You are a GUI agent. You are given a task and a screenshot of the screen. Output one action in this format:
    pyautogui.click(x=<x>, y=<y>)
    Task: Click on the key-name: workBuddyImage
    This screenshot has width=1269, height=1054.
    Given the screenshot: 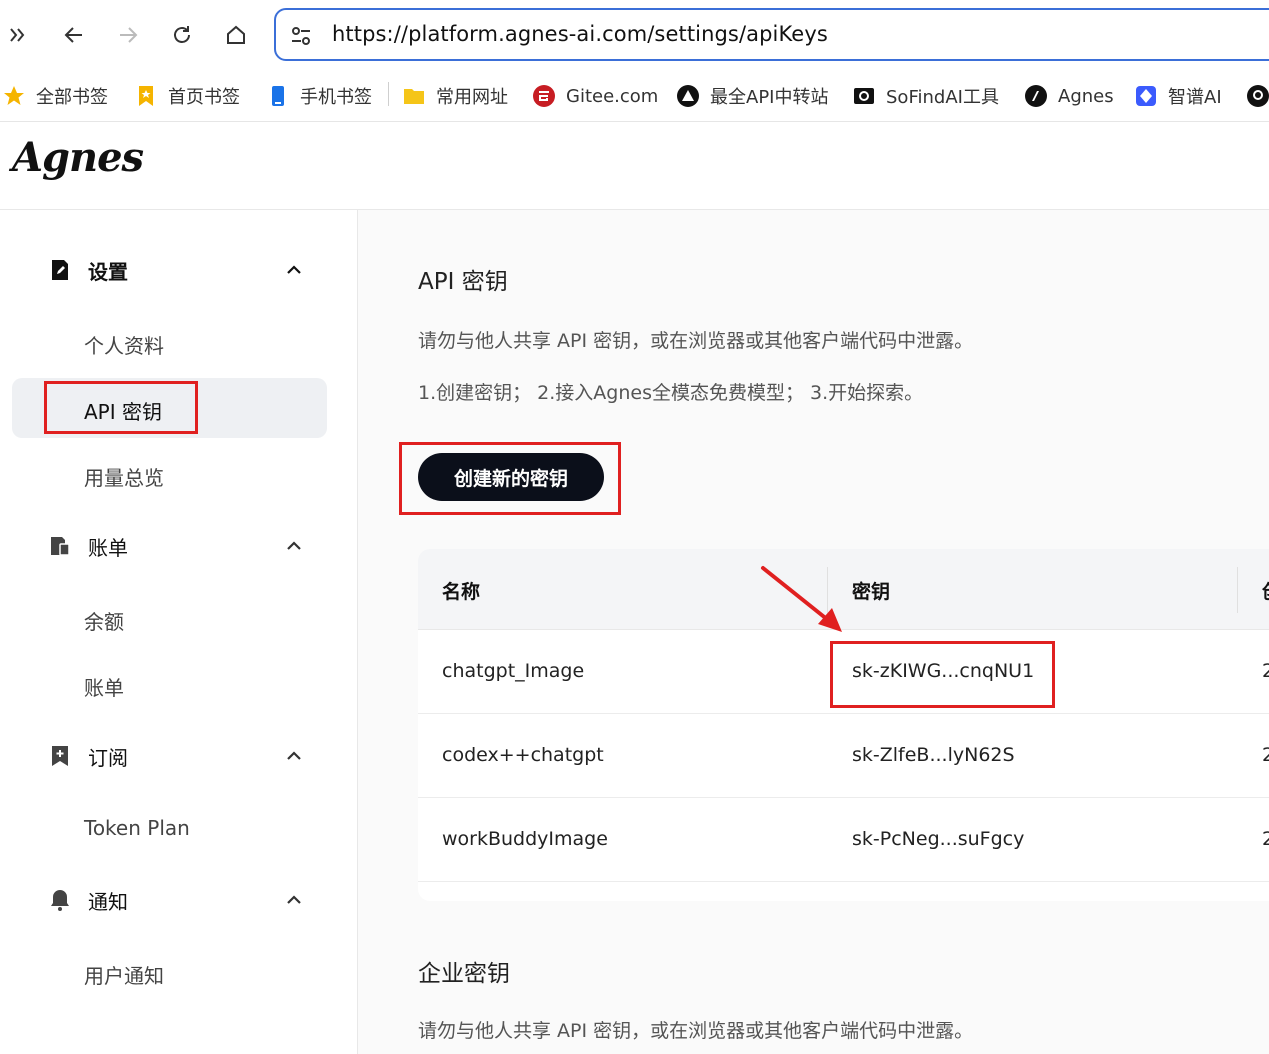 What is the action you would take?
    pyautogui.click(x=525, y=839)
    